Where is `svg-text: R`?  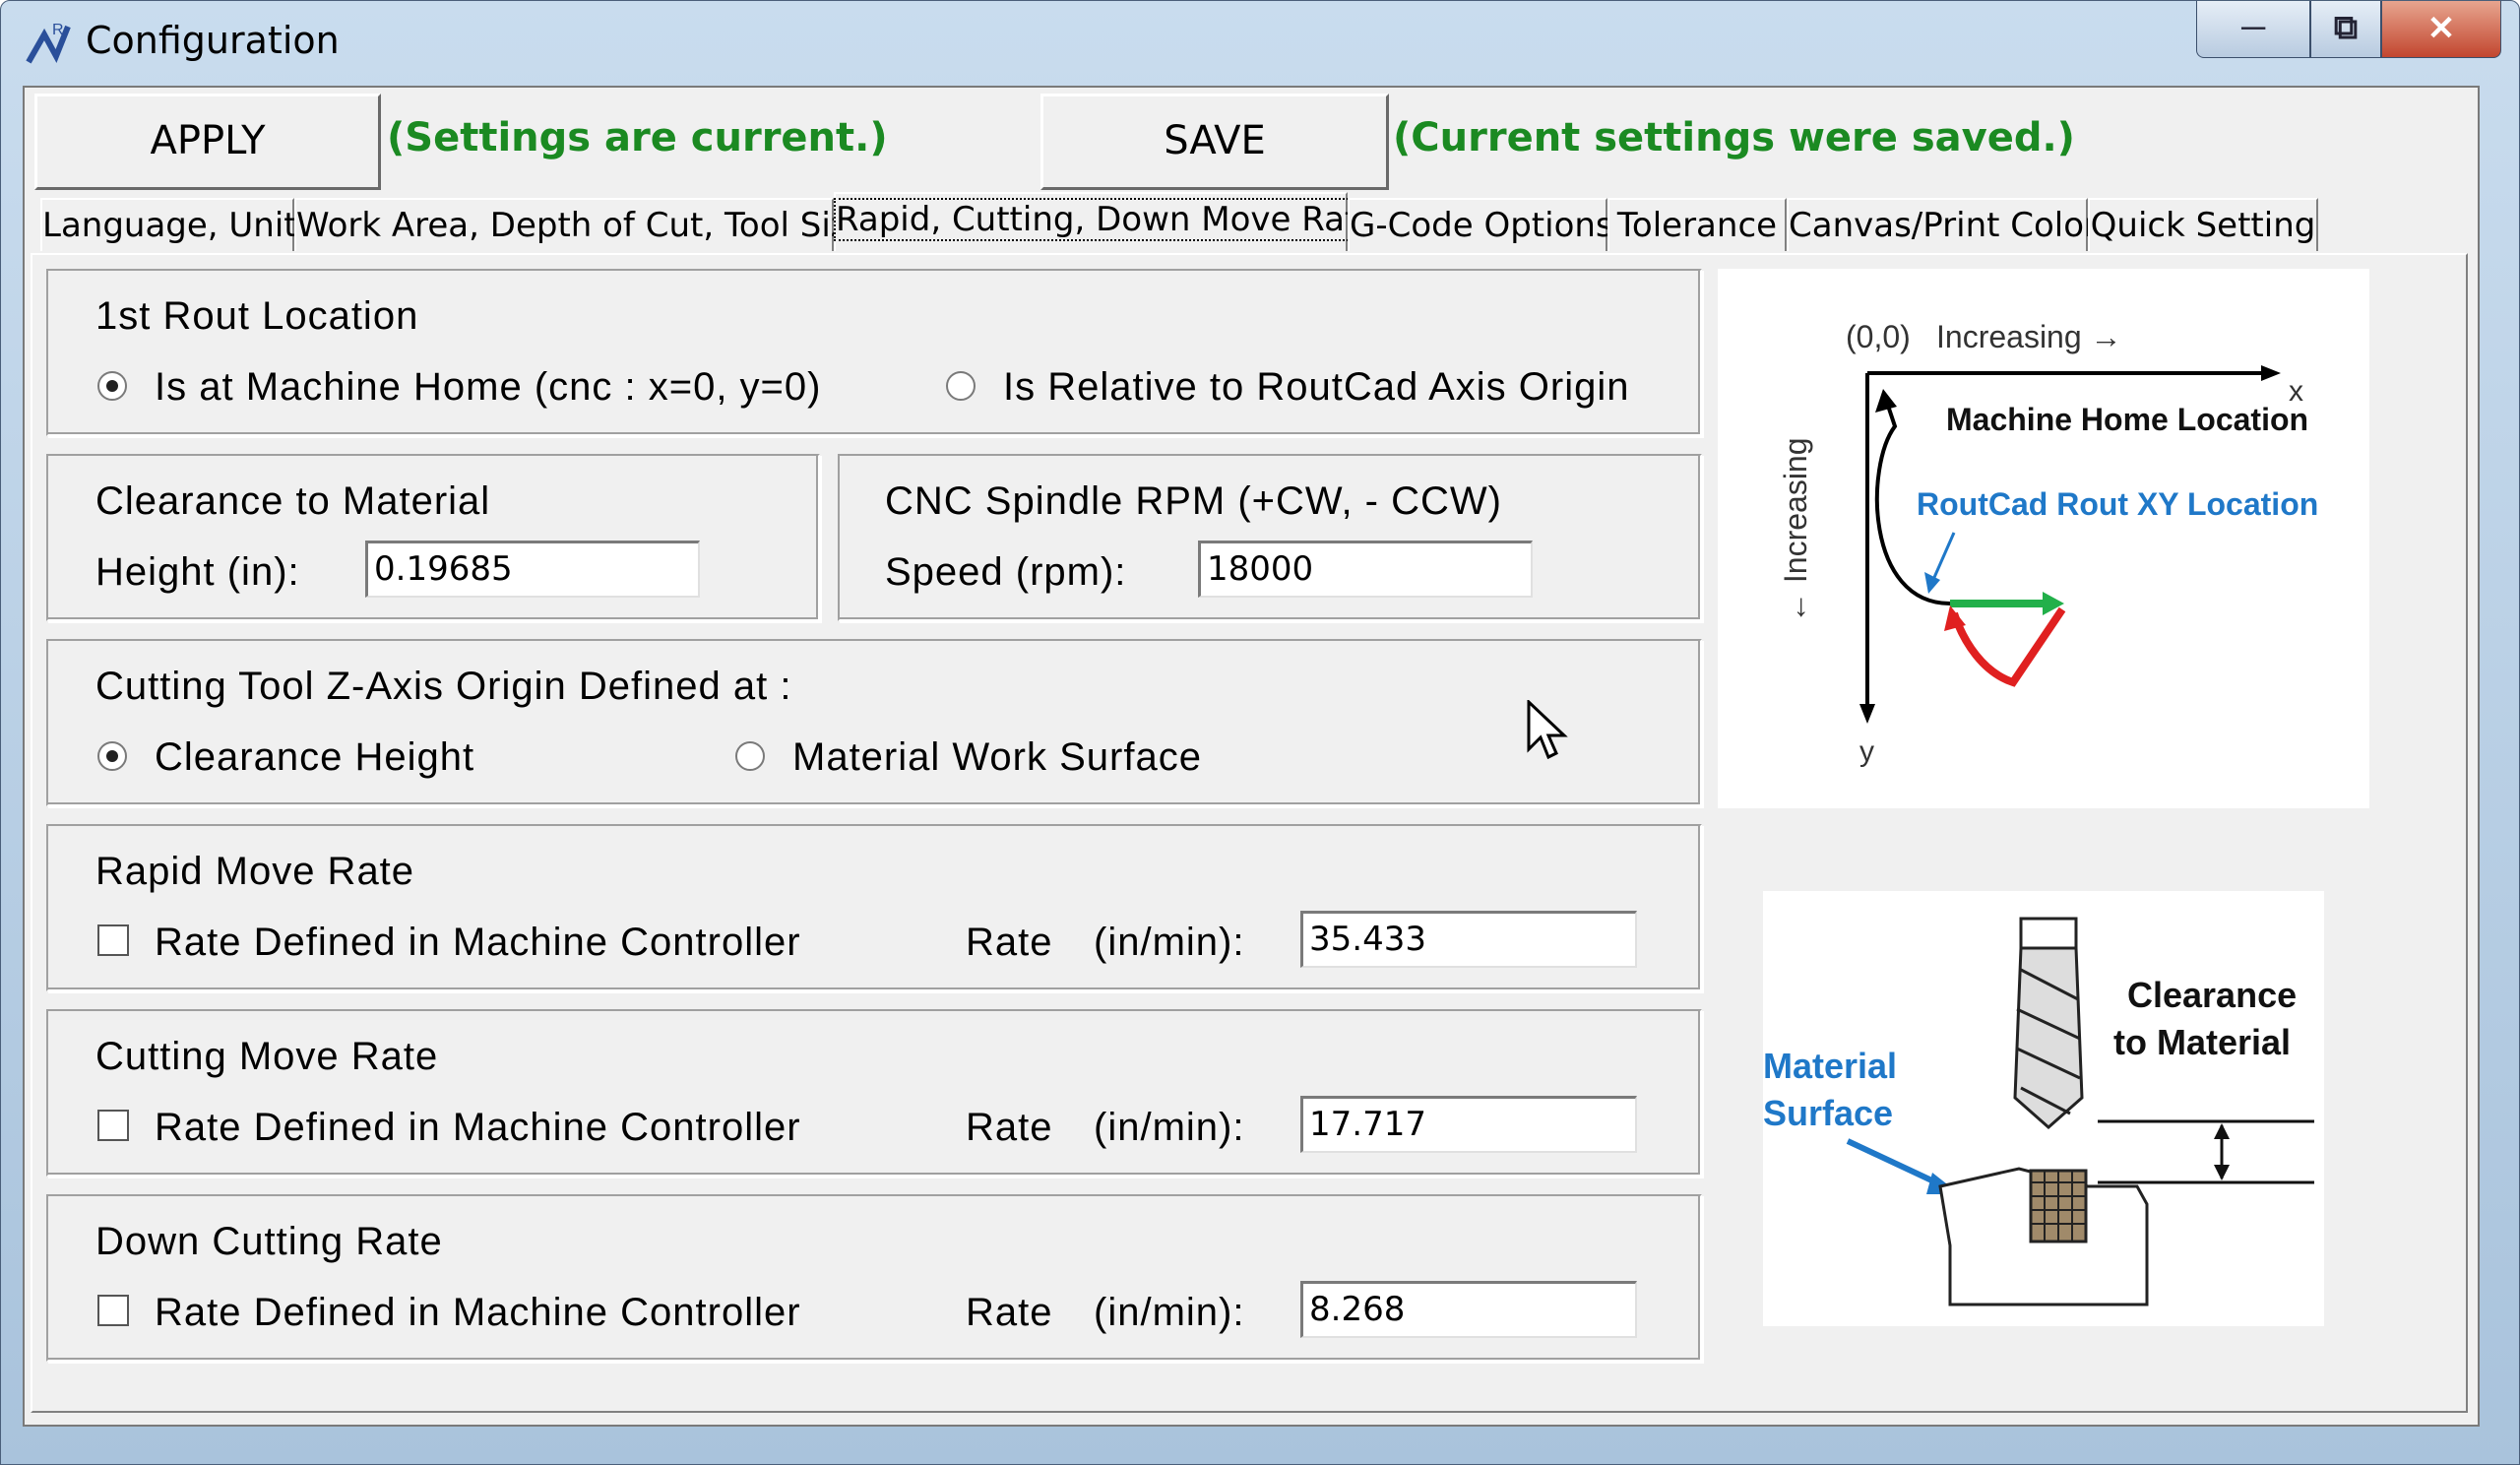
svg-text: R is located at coordinates (58, 30).